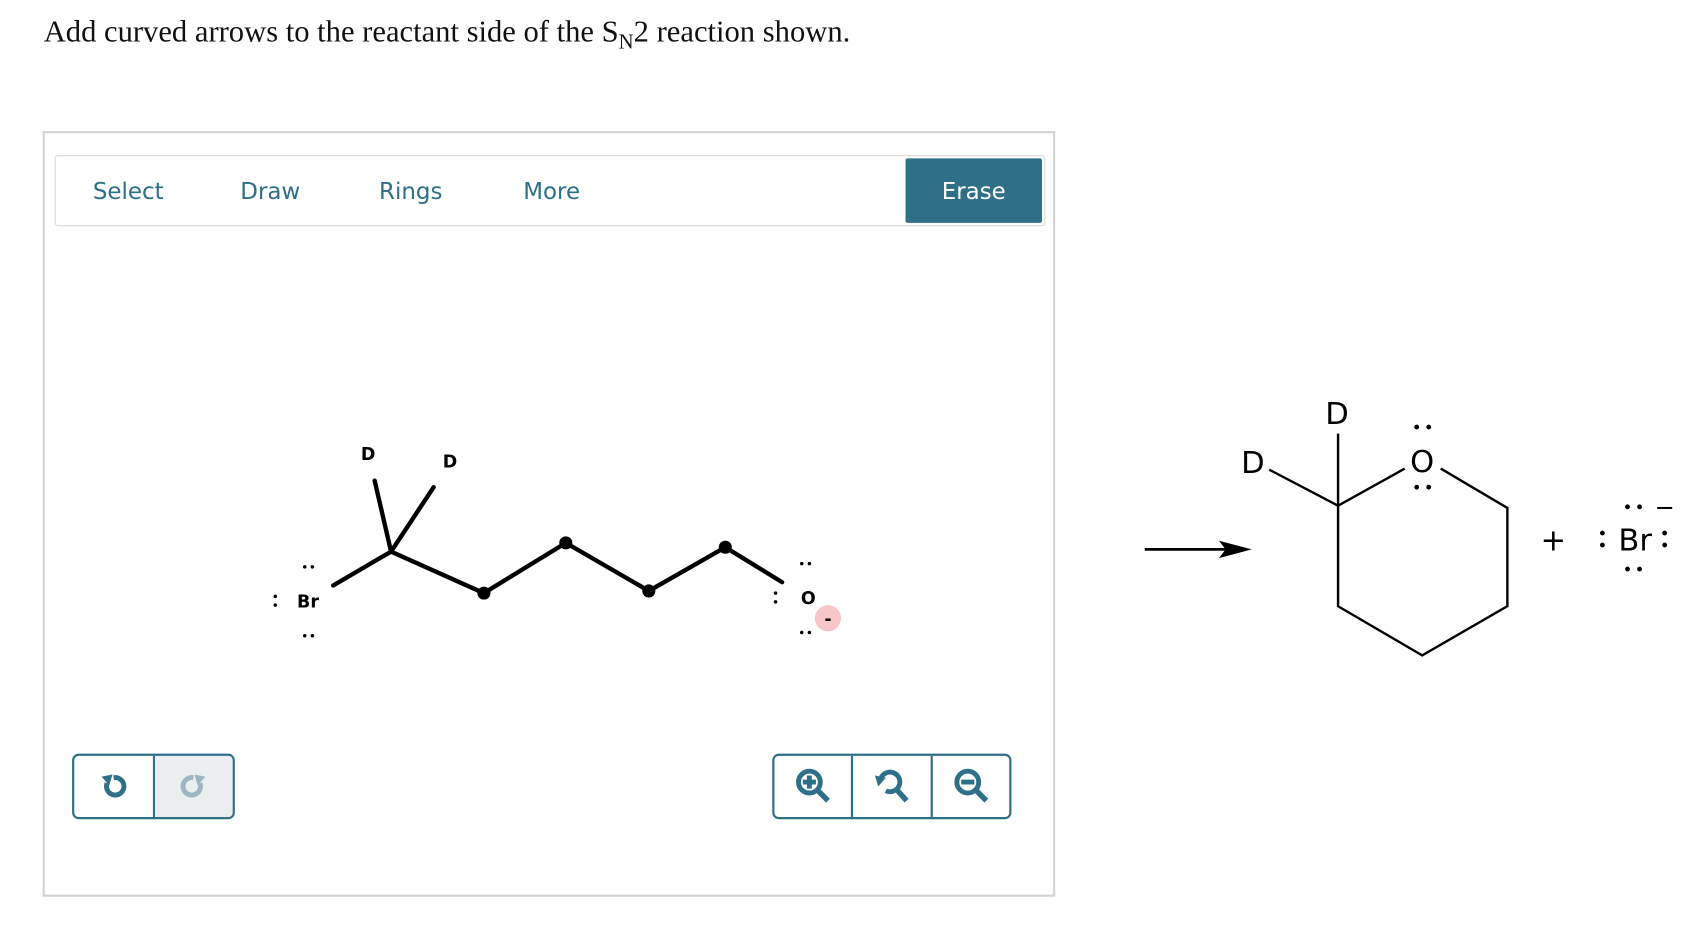 The height and width of the screenshot is (942, 1704). I want to click on history-controls, so click(153, 786).